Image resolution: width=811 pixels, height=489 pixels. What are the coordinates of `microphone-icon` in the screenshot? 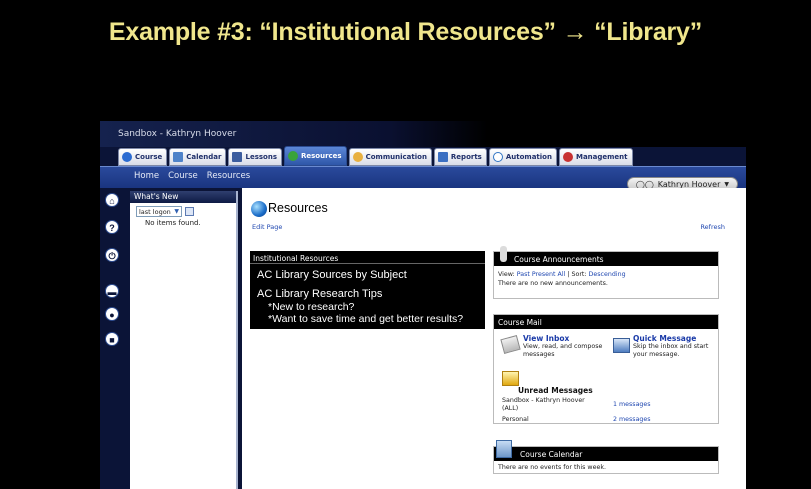 It's located at (503, 254).